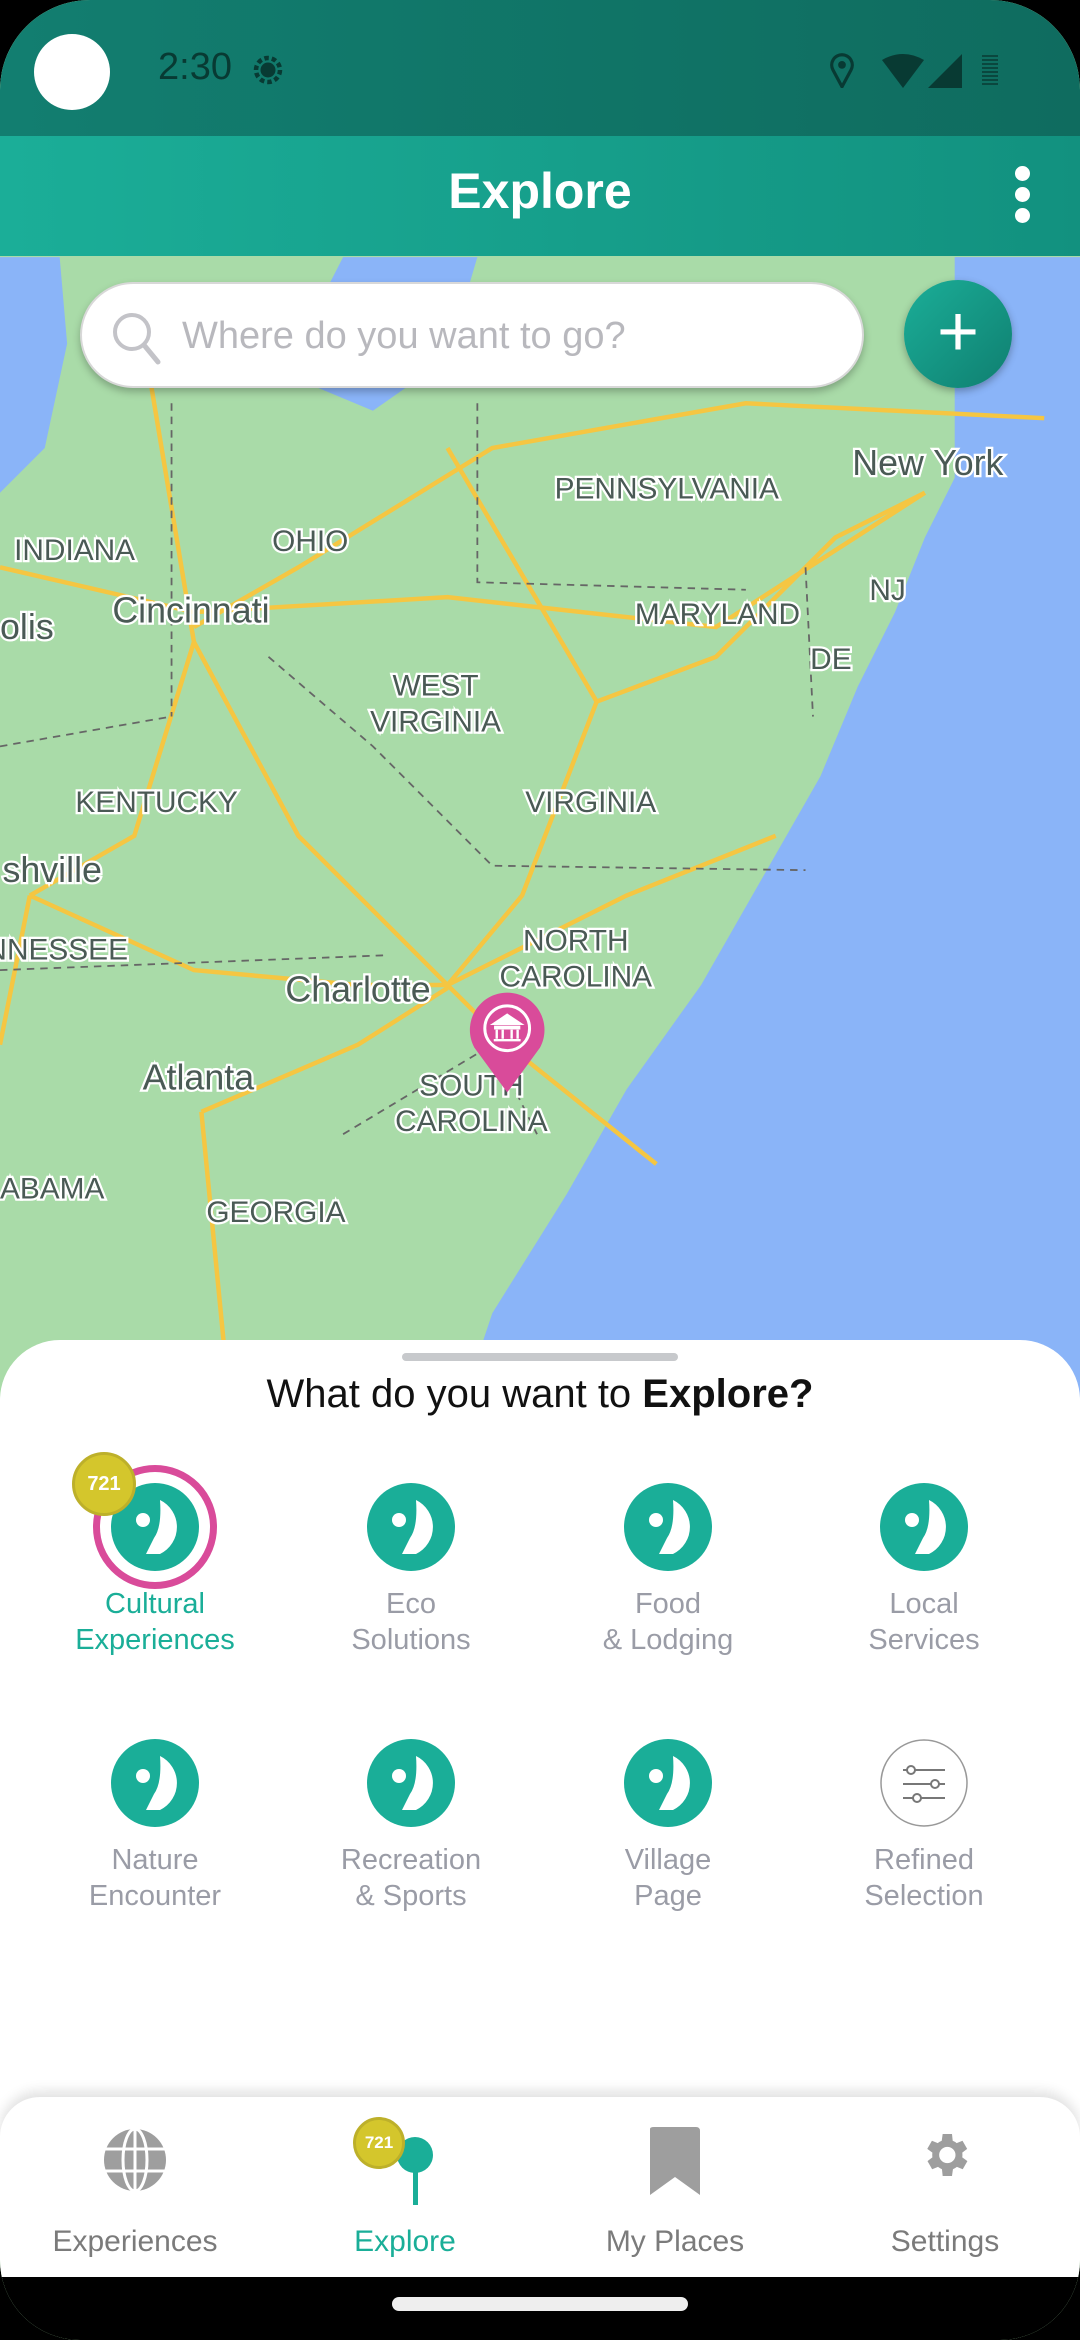 The image size is (1080, 2340). I want to click on category-cultural: 721 Cultural Experiences, so click(155, 1555).